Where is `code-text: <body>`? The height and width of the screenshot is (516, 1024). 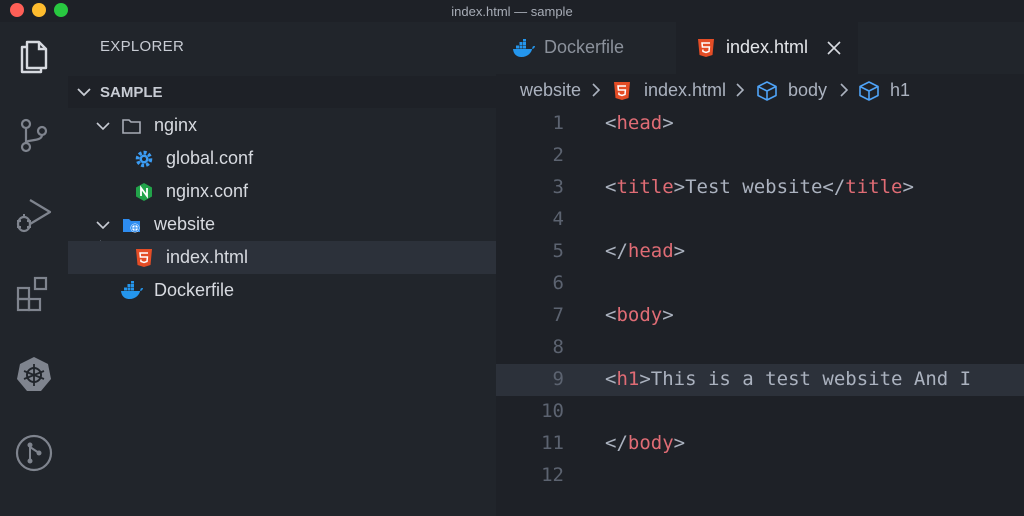 code-text: <body> is located at coordinates (639, 315).